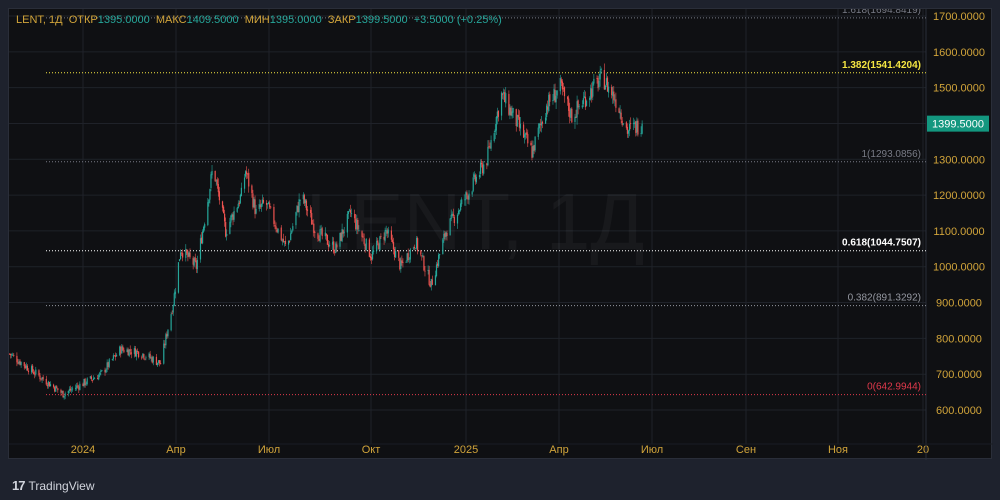  What do you see at coordinates (53, 485) in the screenshot?
I see `tradingview-logo: 17 TradingView` at bounding box center [53, 485].